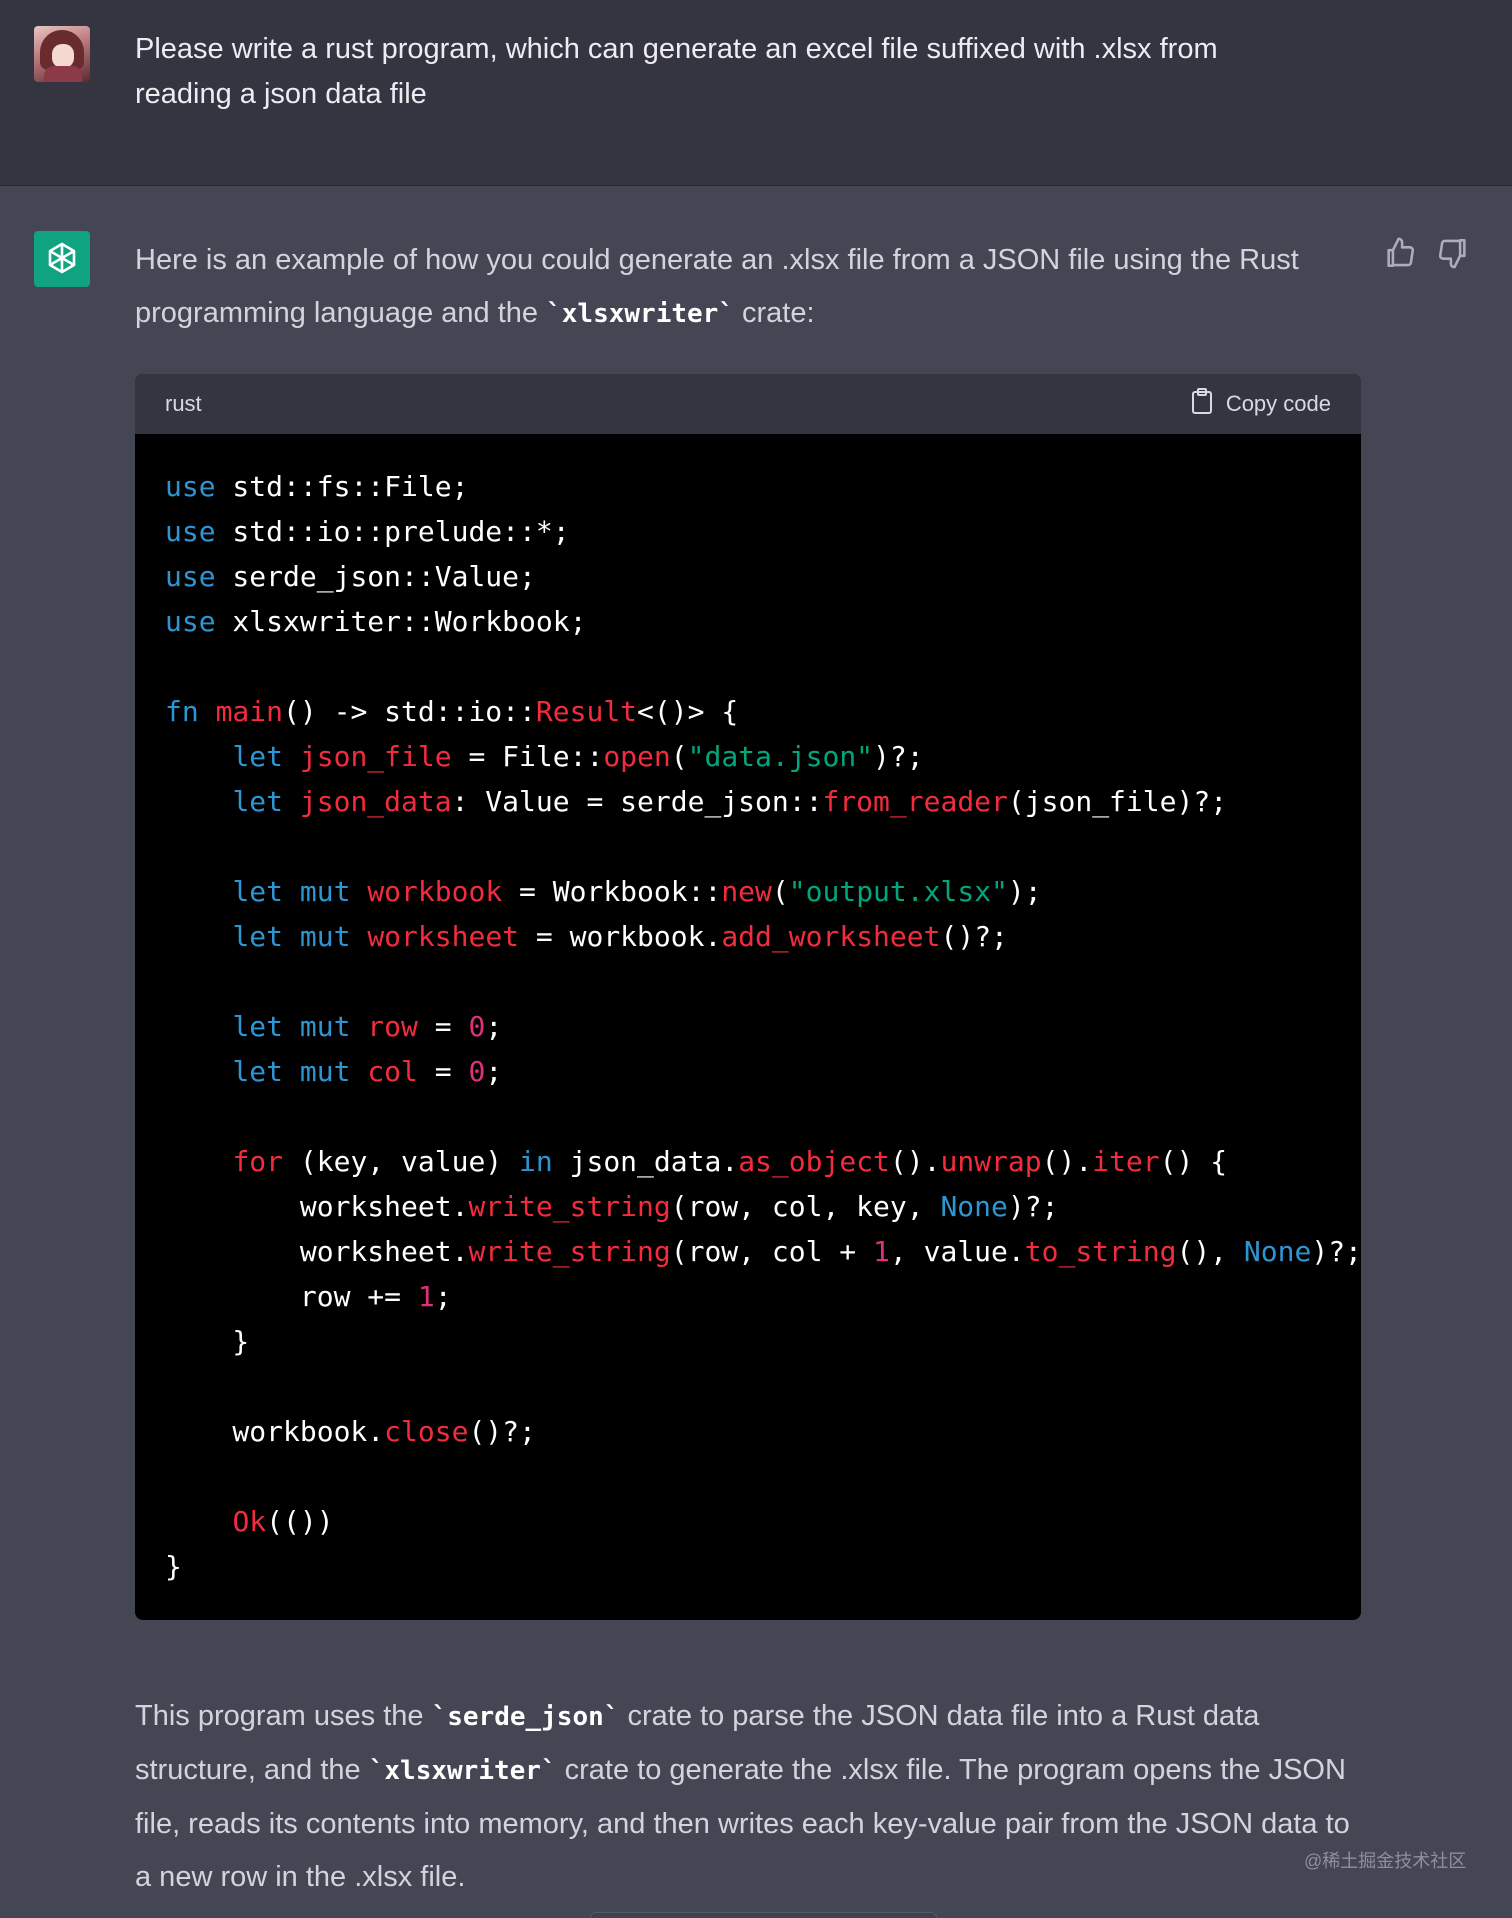  I want to click on code-token: open, so click(637, 756).